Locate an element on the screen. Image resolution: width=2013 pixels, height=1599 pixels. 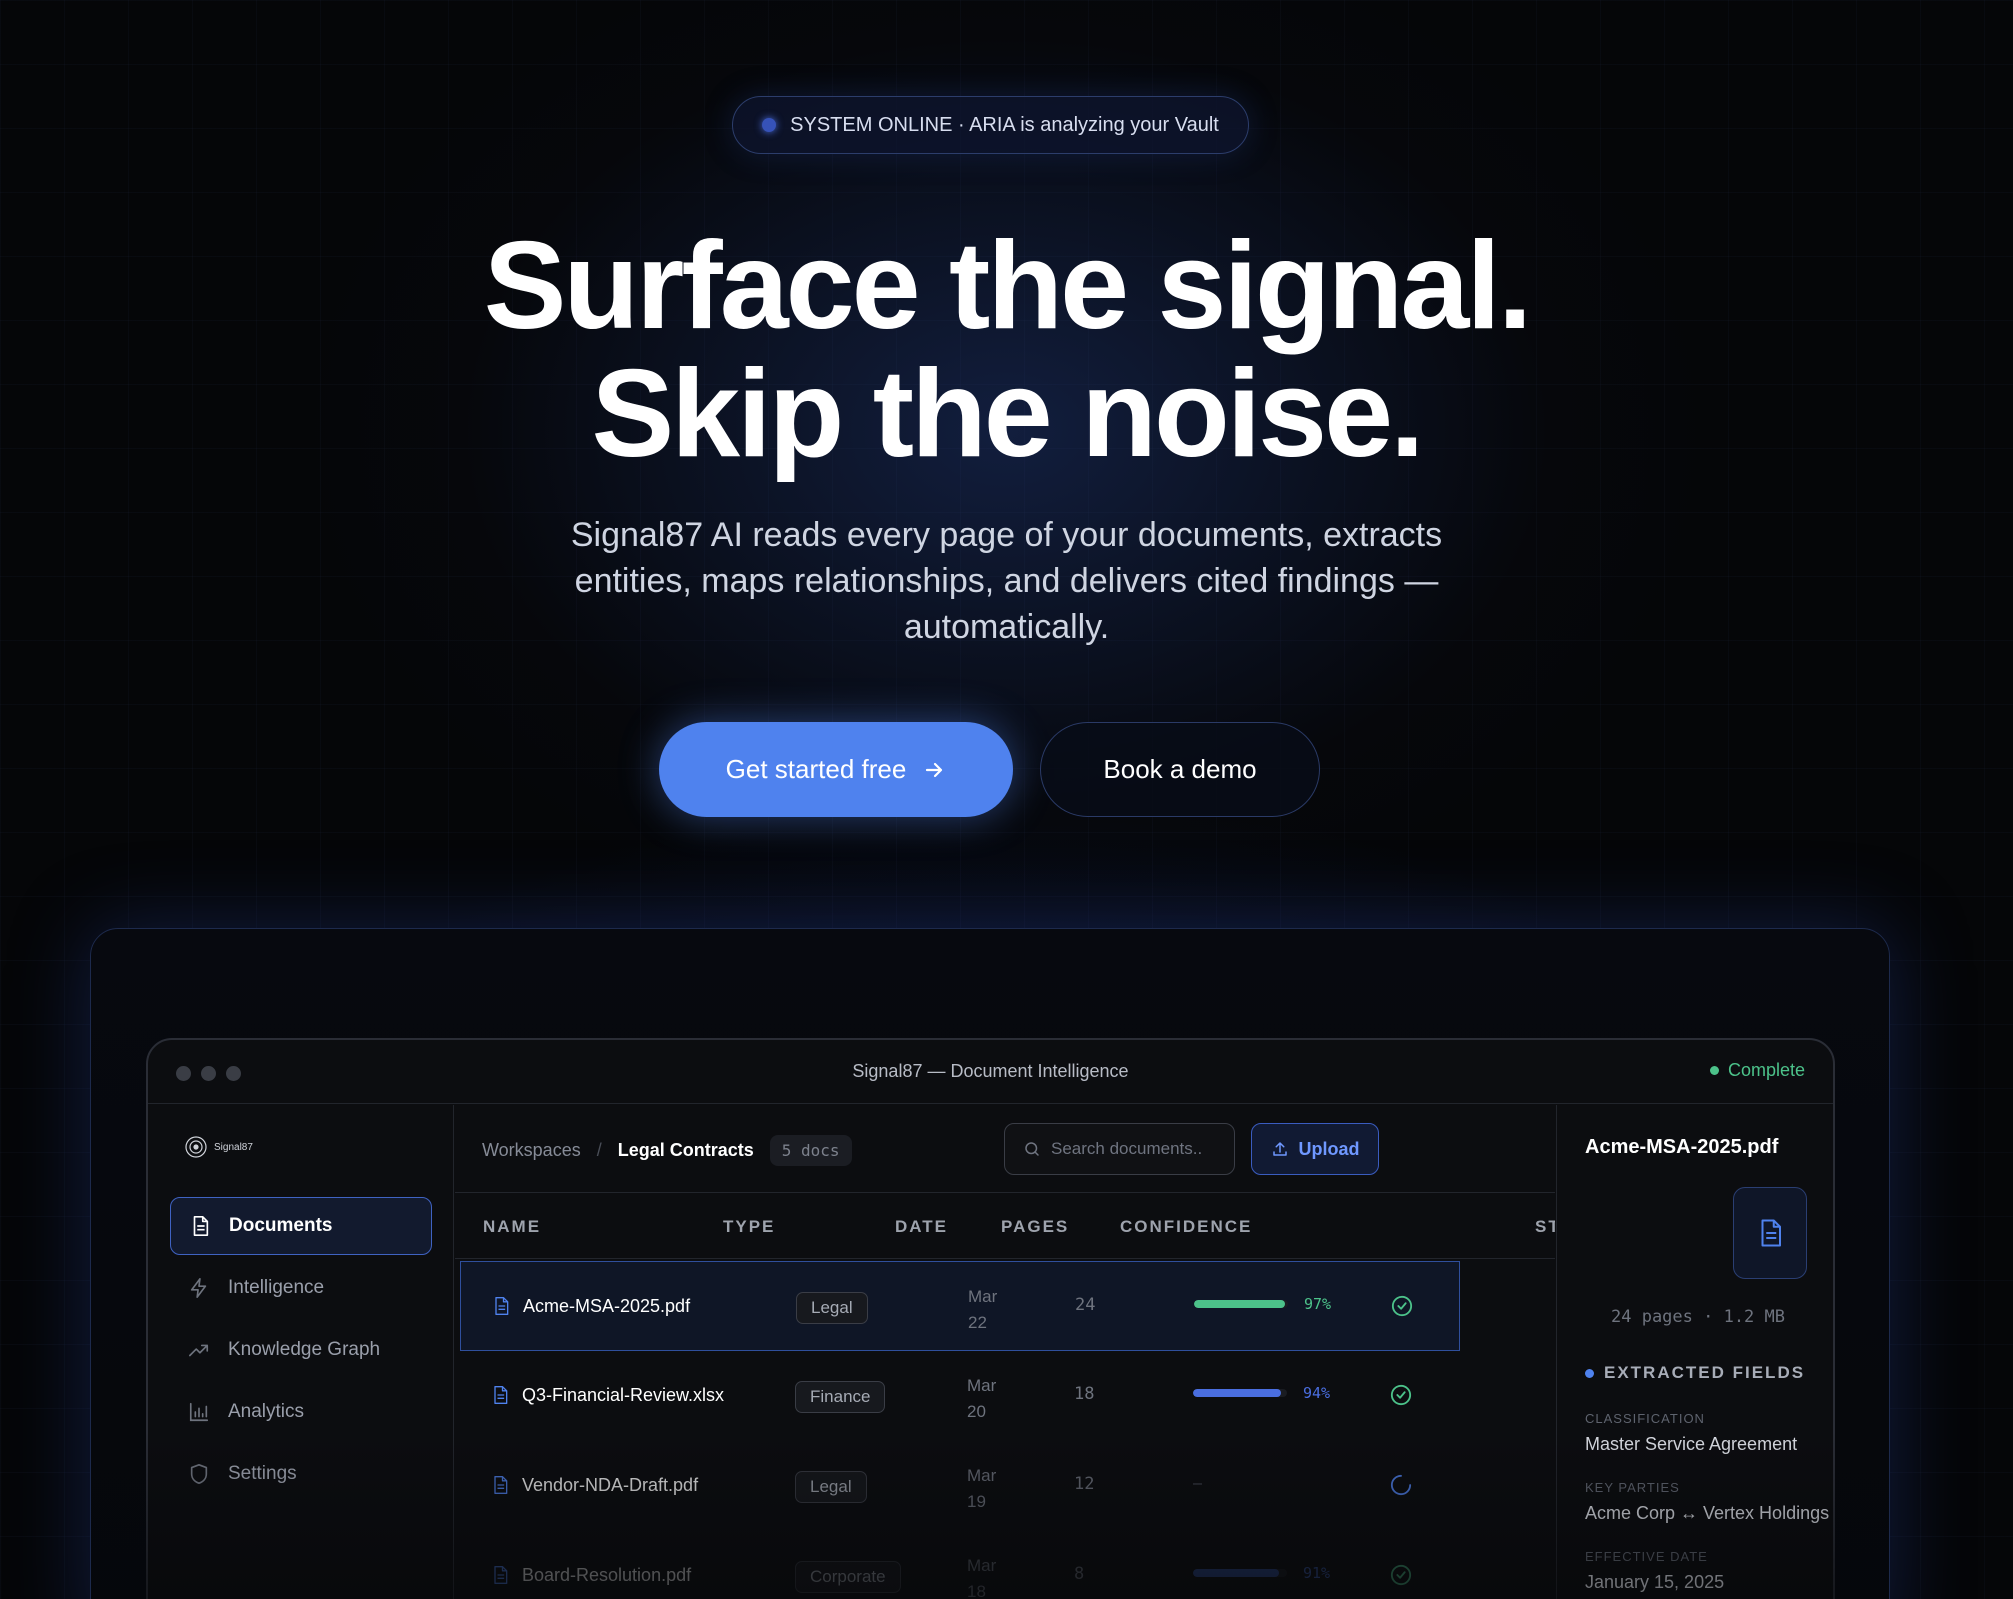
headline-line-2: Skip the noise. is located at coordinates (1007, 414).